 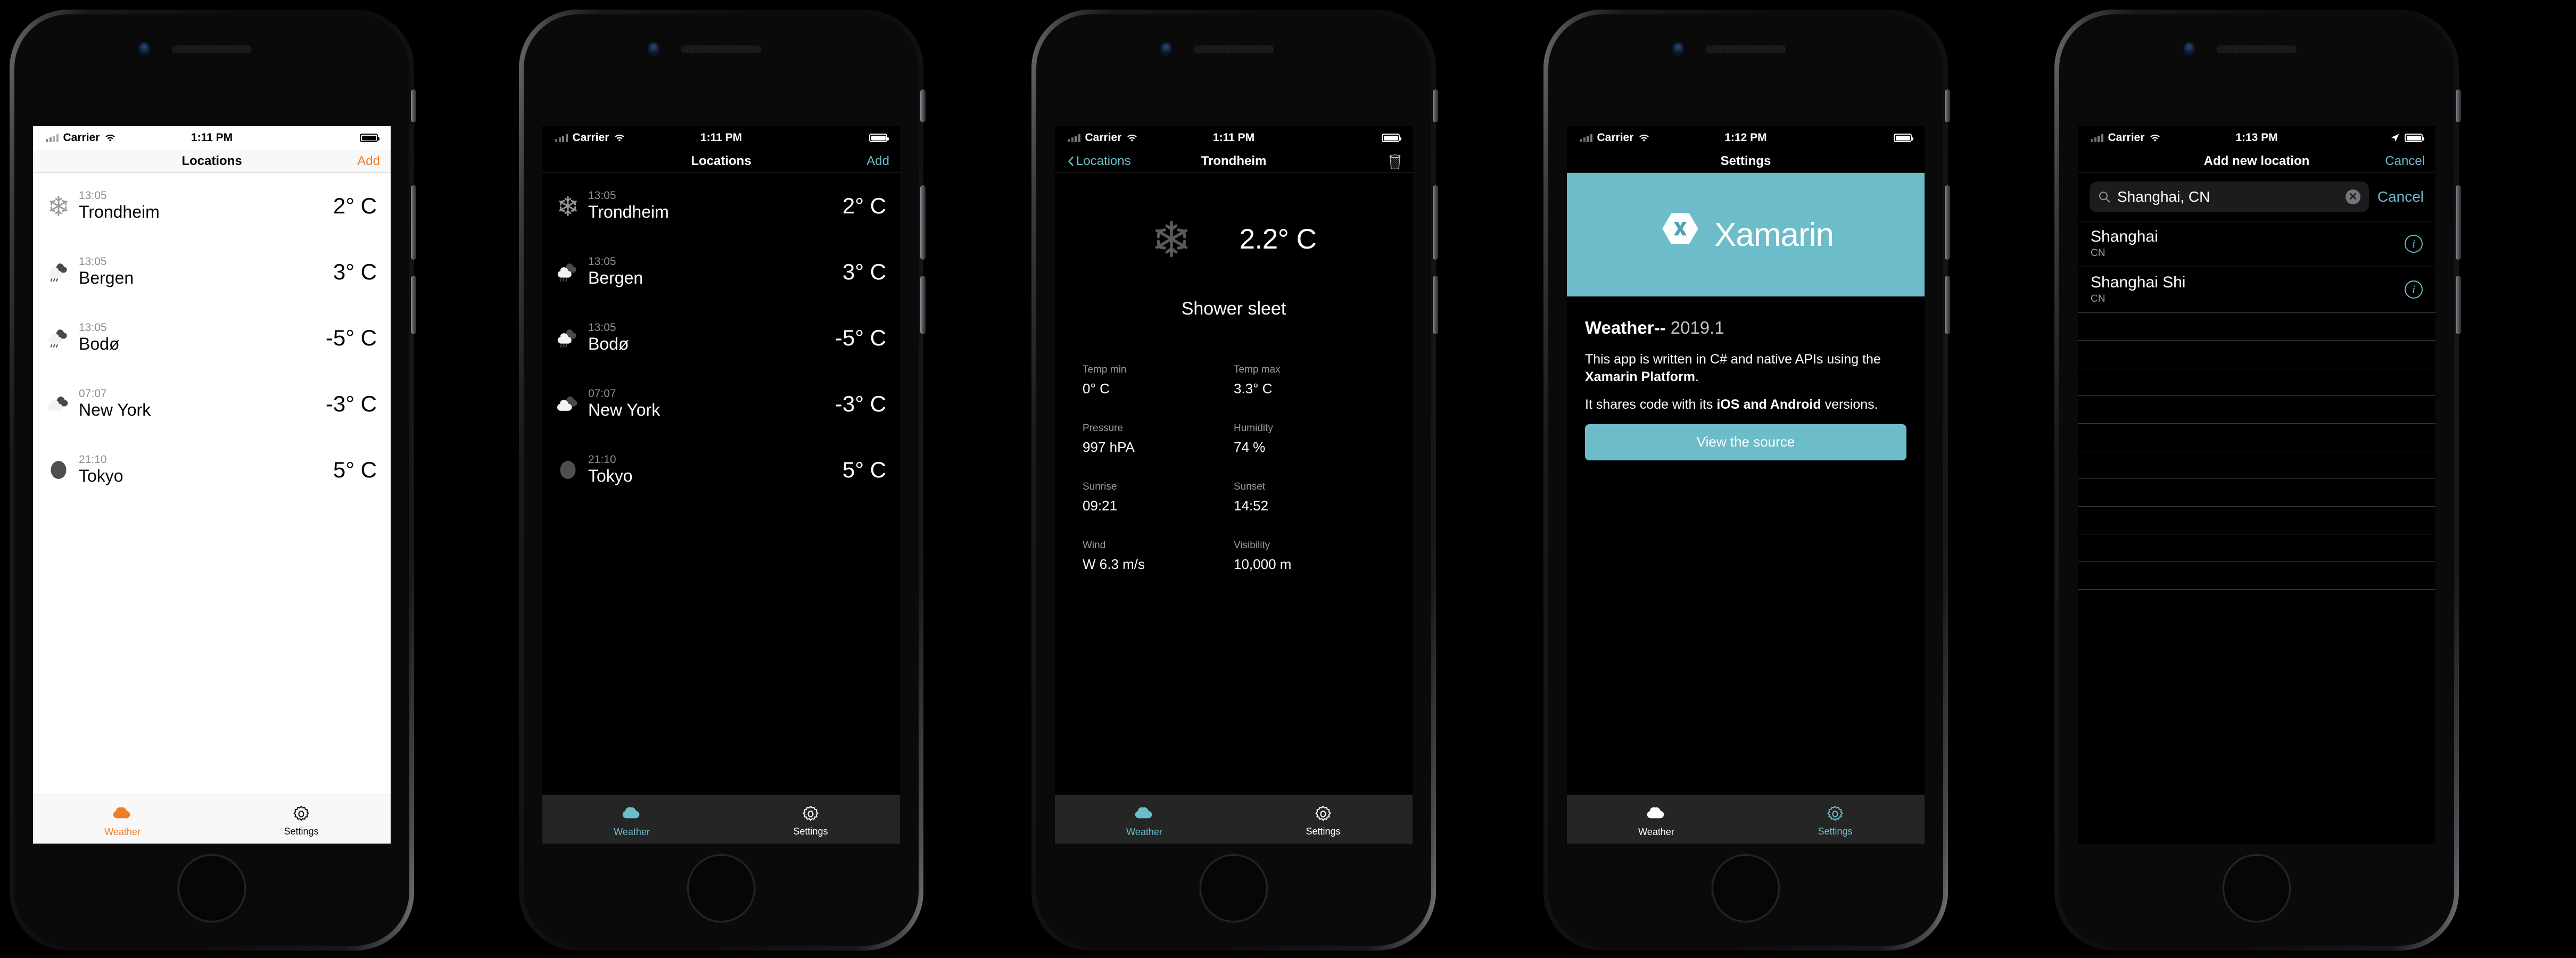 I want to click on result-row: Shanghai Shi CN i, so click(x=2256, y=290).